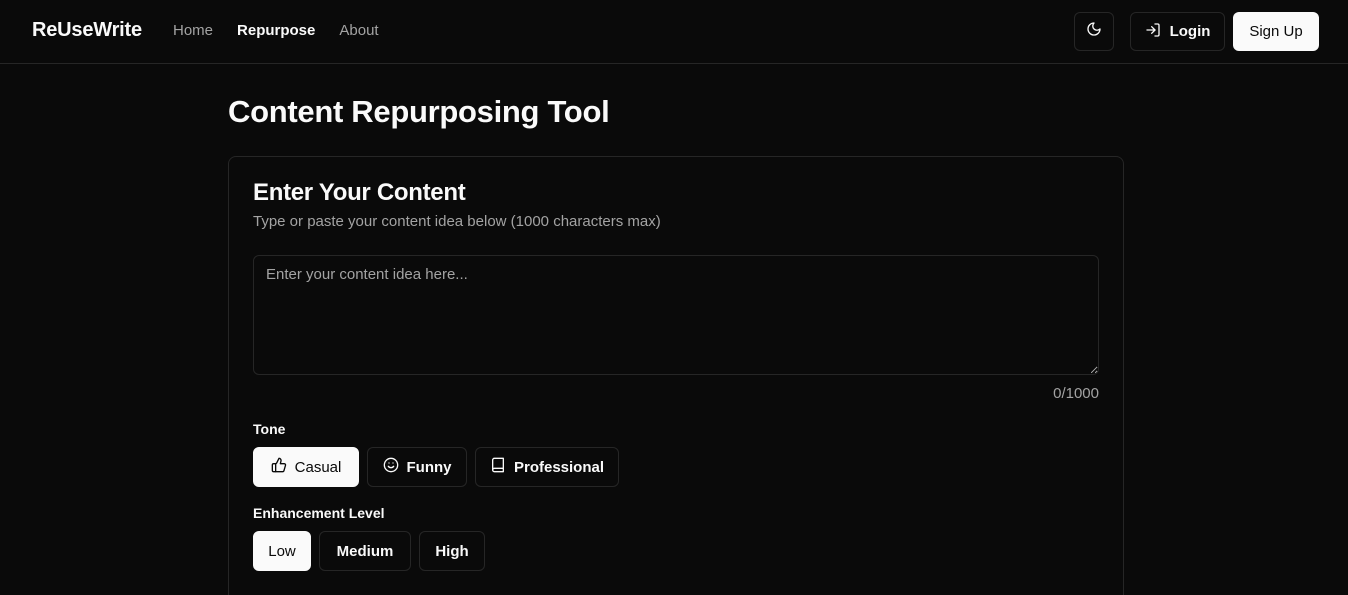 The height and width of the screenshot is (595, 1348). I want to click on tone-option-label: Casual, so click(318, 467).